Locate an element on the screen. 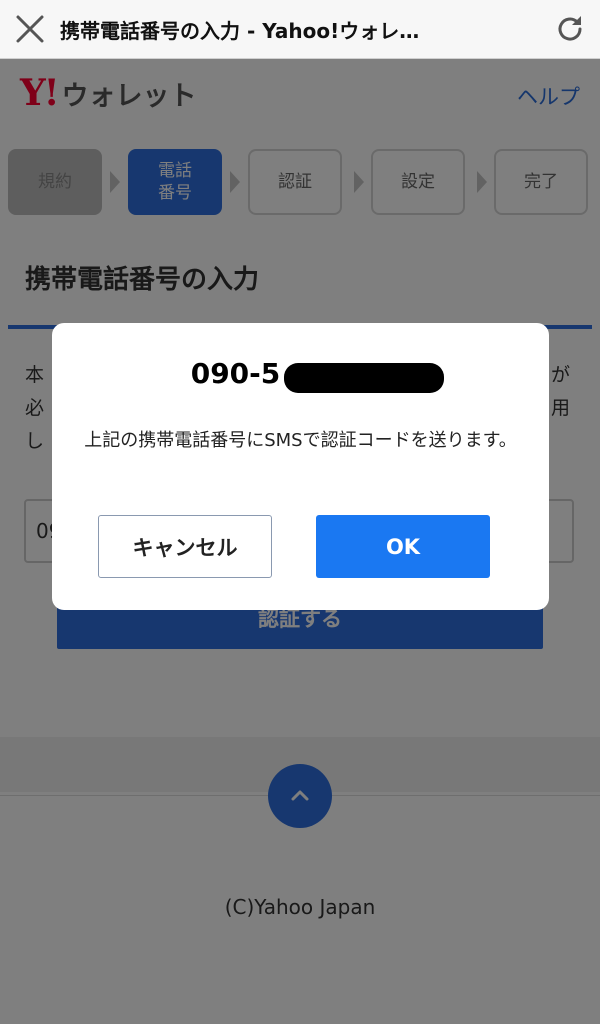 The width and height of the screenshot is (600, 1024). reload-icon is located at coordinates (570, 28).